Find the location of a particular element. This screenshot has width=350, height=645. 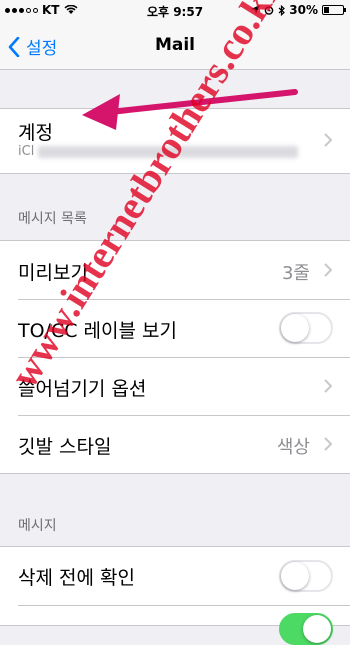

navigation-bar: 설정 Mail is located at coordinates (175, 46).